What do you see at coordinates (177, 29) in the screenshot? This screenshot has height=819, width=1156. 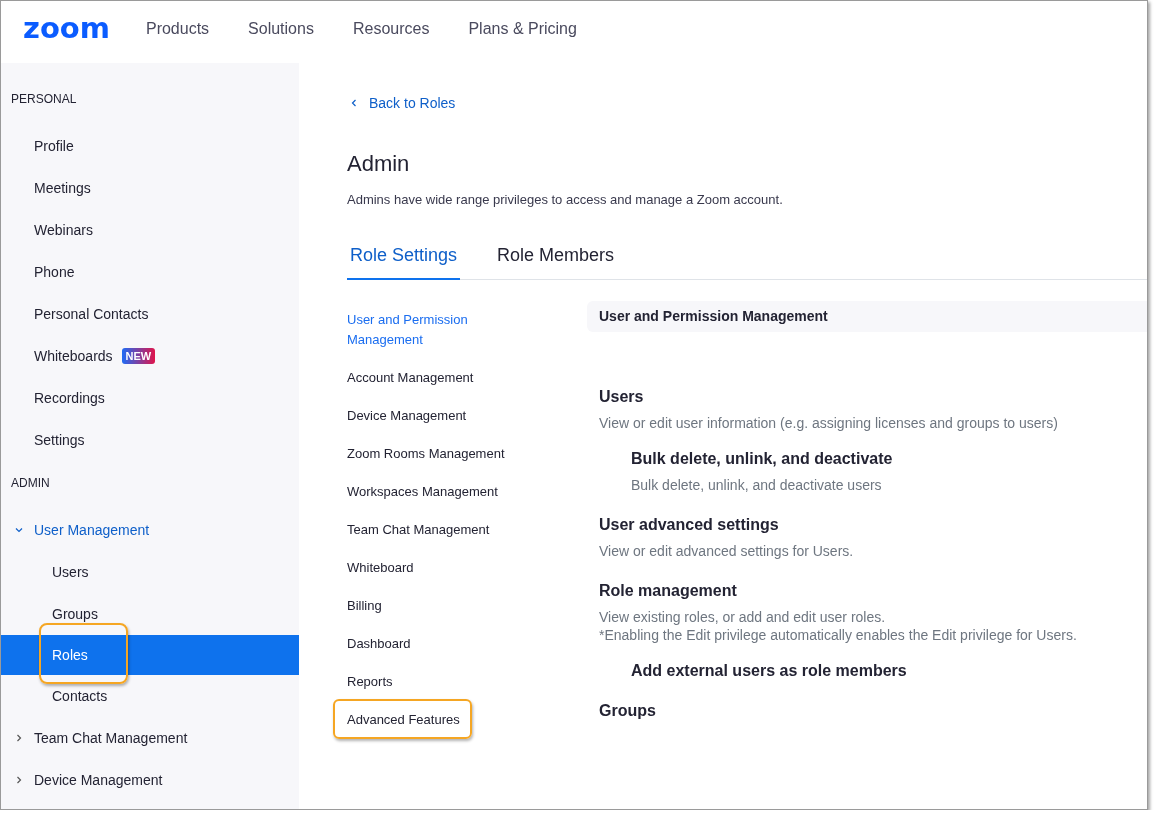 I see `nav-link: Products` at bounding box center [177, 29].